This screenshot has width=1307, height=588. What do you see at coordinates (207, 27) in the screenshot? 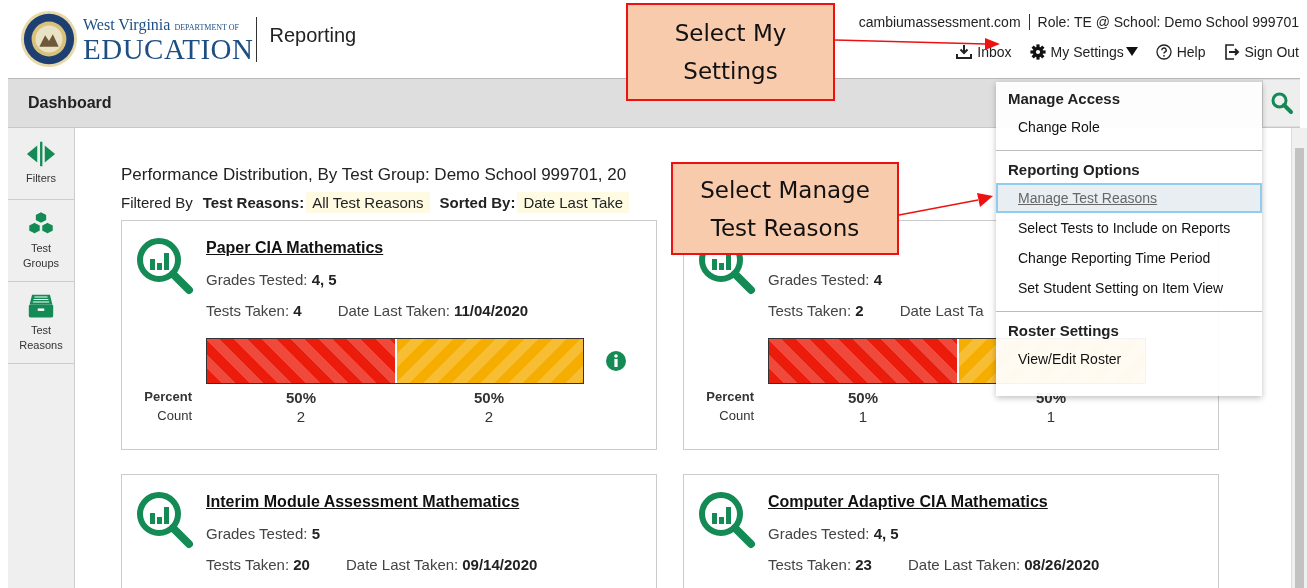
I see `logo-text: DEPARTMENT OF` at bounding box center [207, 27].